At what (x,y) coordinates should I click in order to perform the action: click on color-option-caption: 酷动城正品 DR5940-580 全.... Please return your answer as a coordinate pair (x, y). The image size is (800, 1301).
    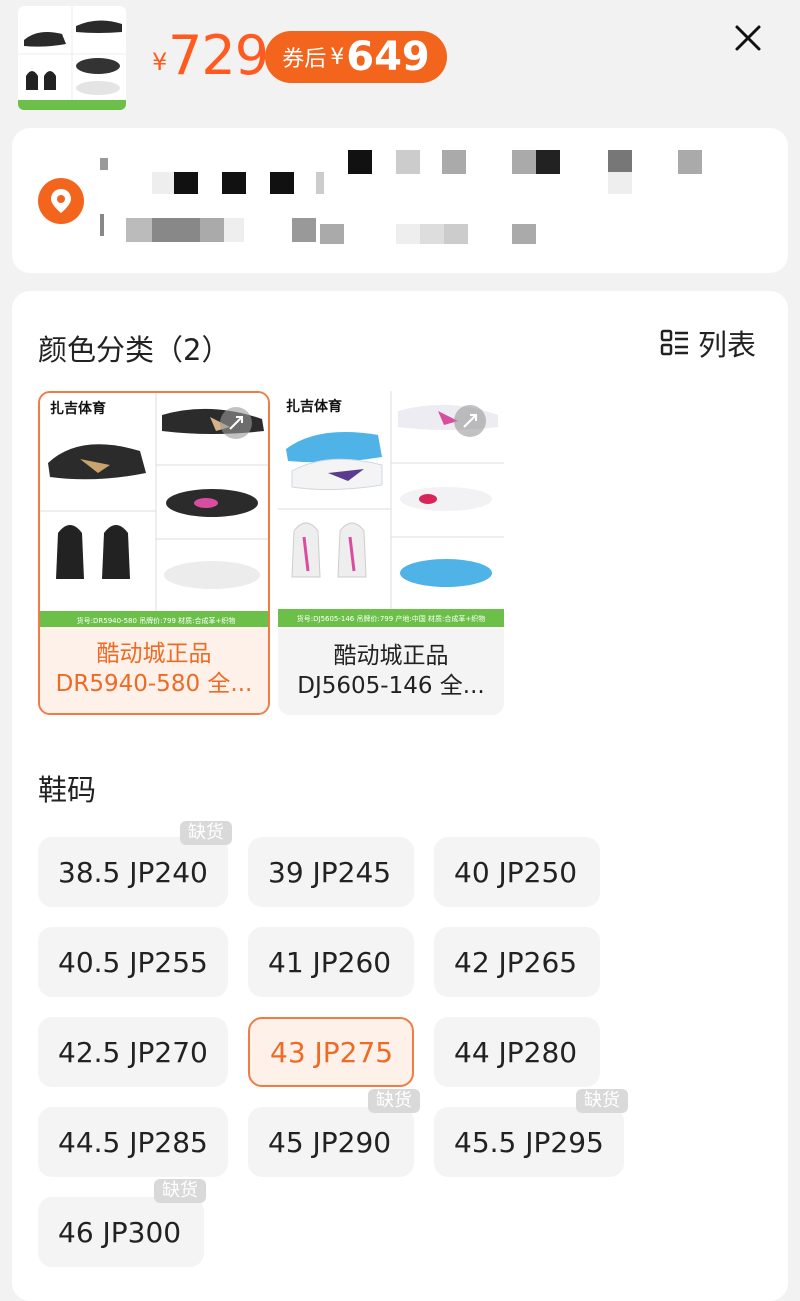
    Looking at the image, I should click on (154, 670).